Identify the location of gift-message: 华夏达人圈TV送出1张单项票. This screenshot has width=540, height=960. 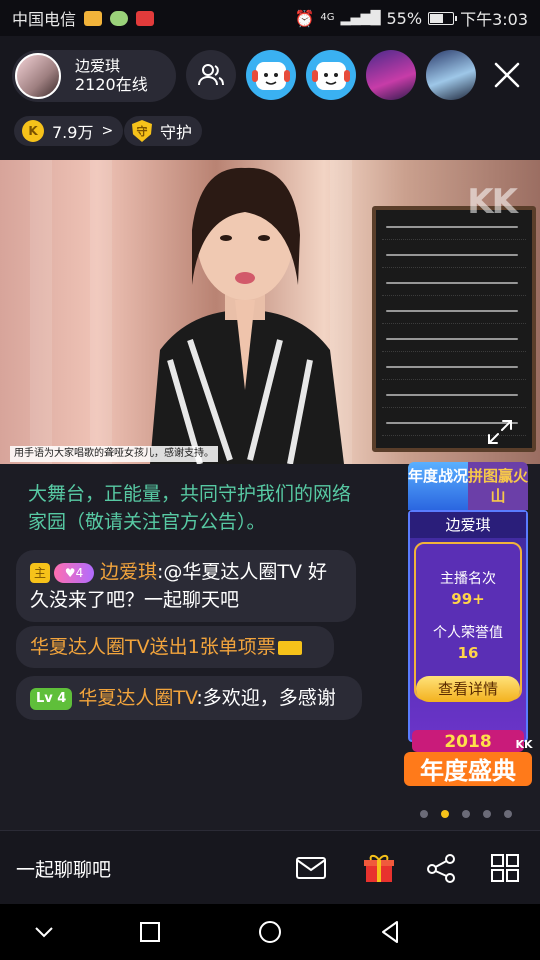
(175, 647).